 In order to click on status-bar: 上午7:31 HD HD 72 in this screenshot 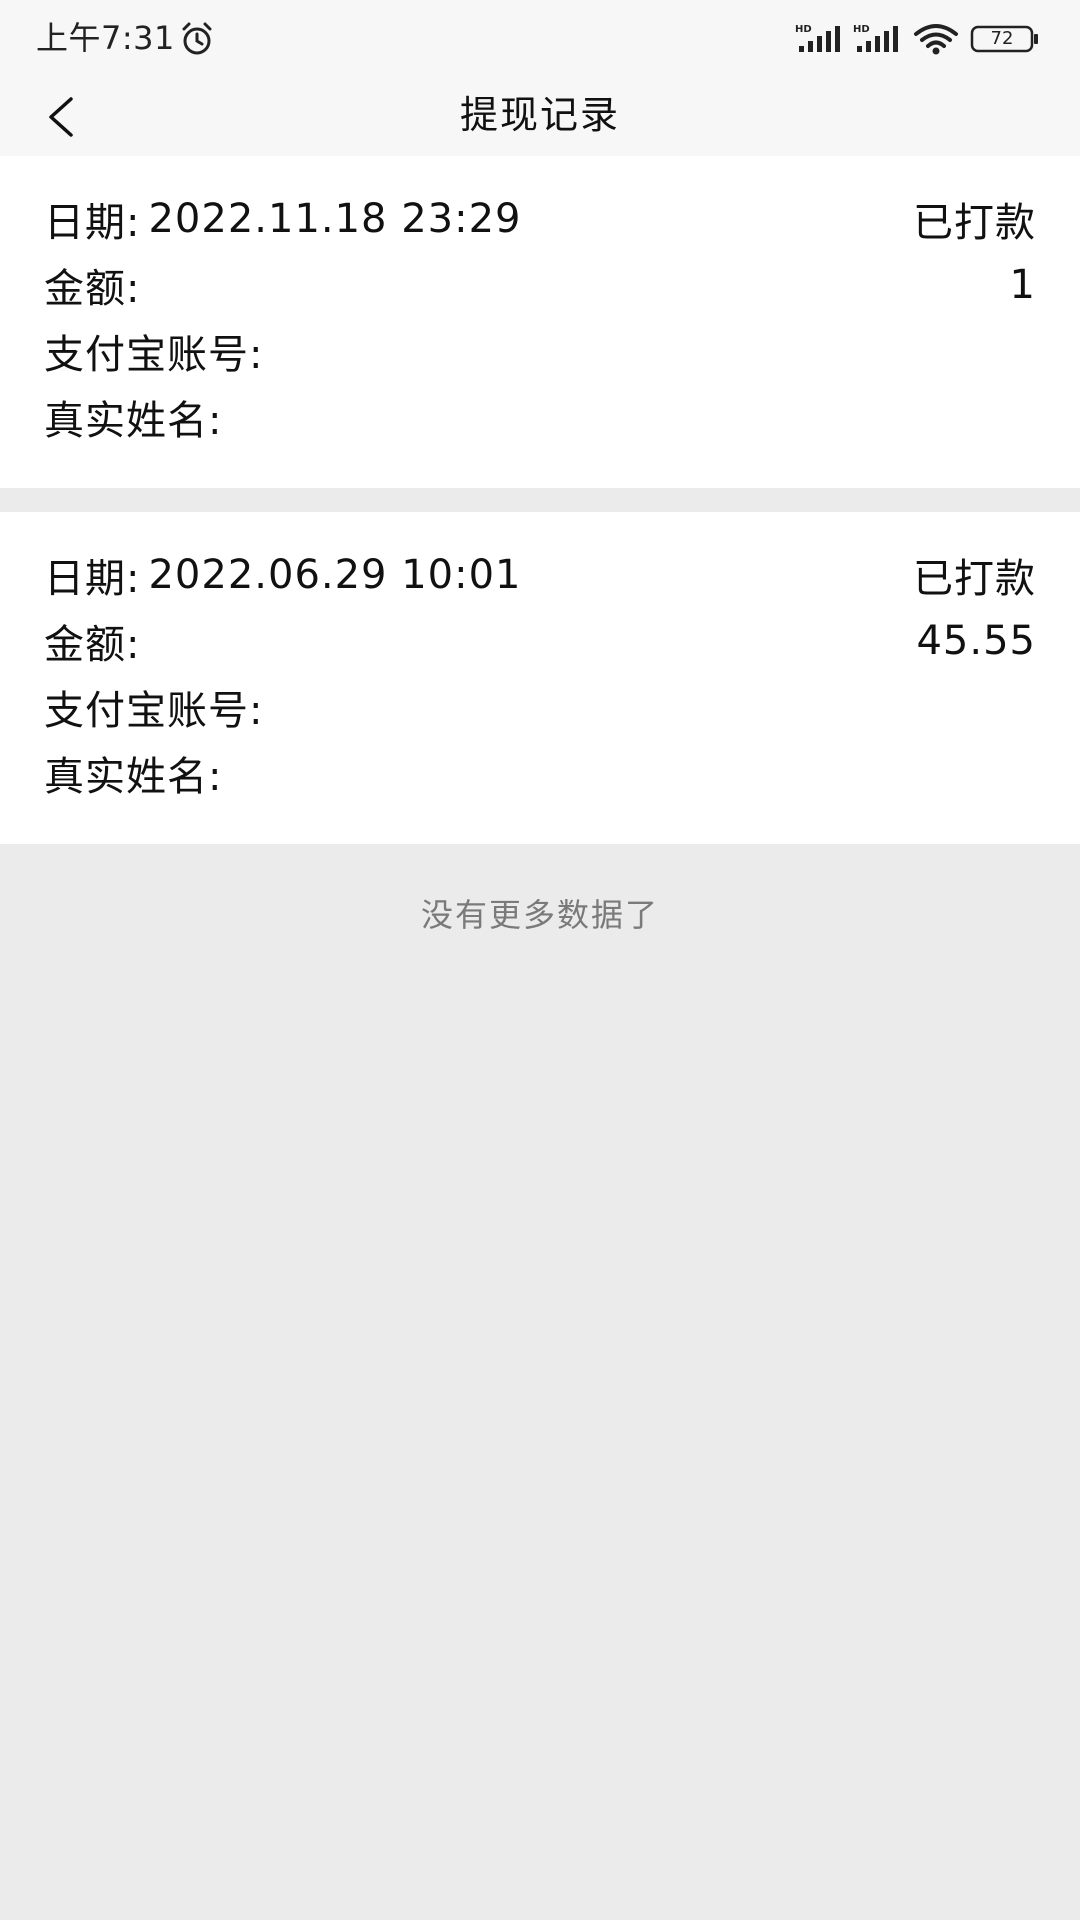, I will do `click(540, 38)`.